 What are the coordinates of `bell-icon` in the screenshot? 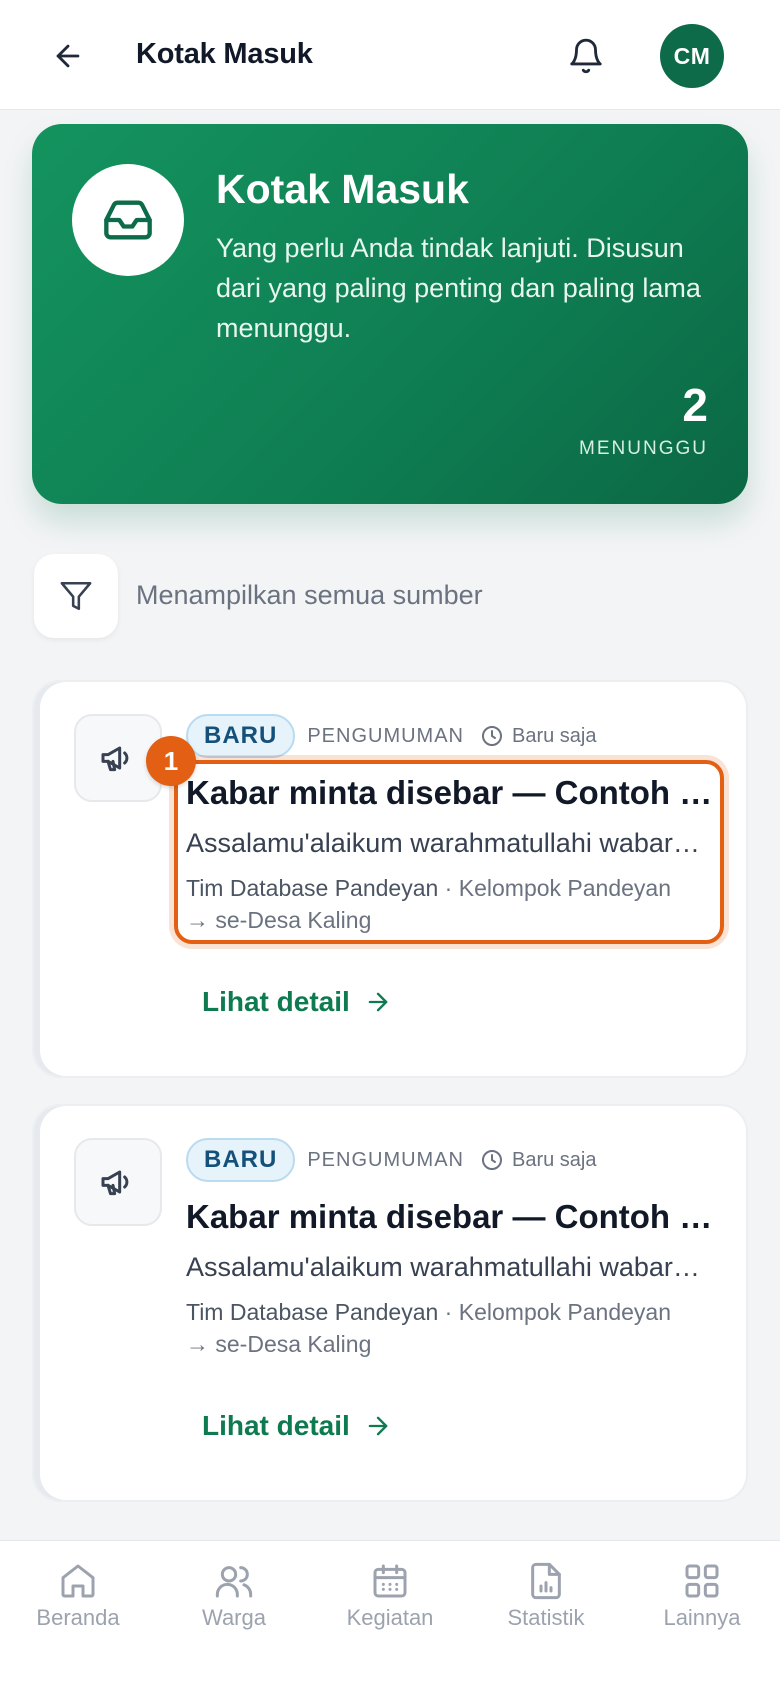 It's located at (586, 56).